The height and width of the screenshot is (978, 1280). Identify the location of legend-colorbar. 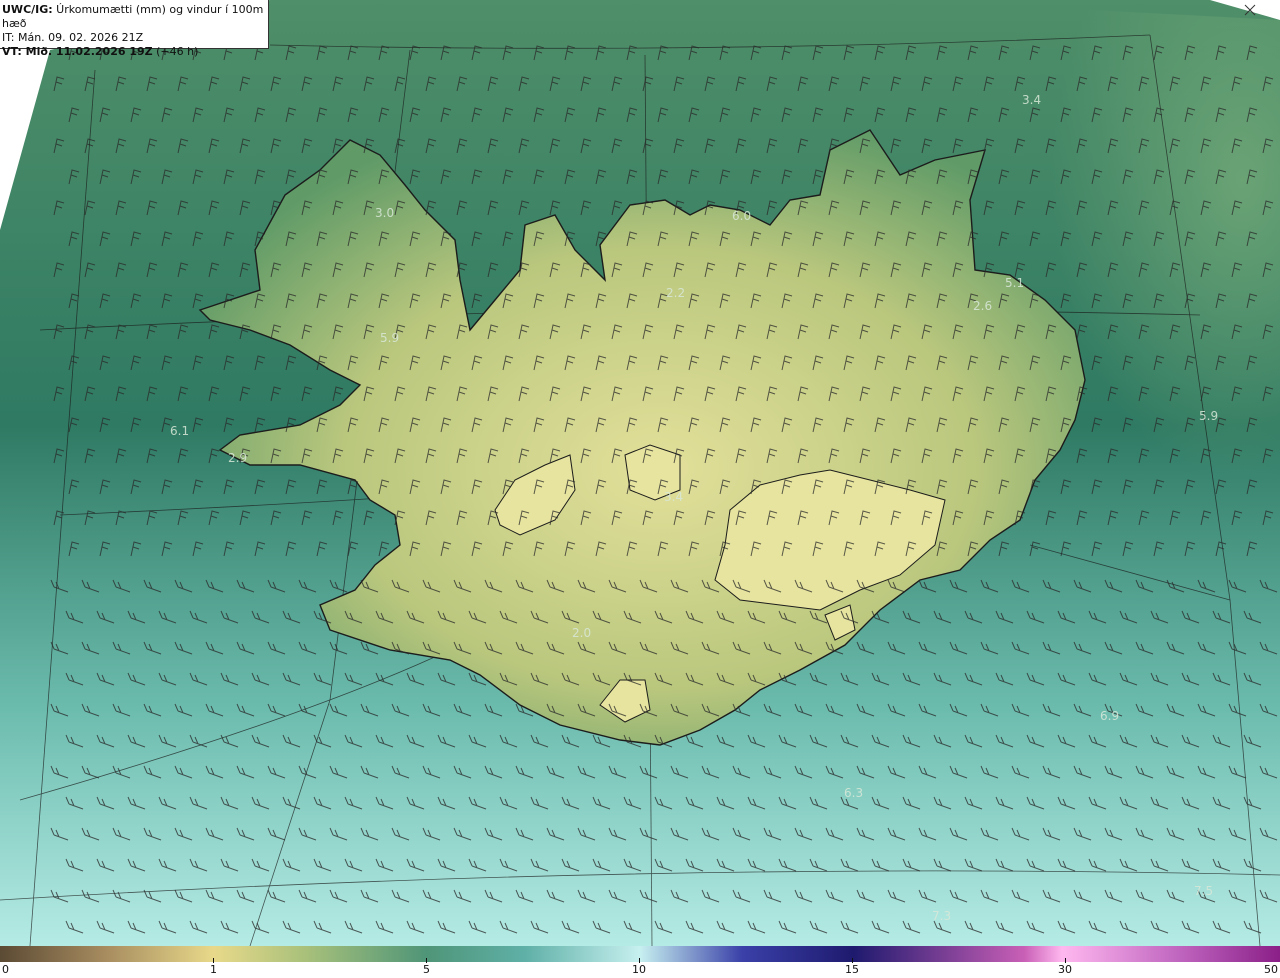
(640, 954).